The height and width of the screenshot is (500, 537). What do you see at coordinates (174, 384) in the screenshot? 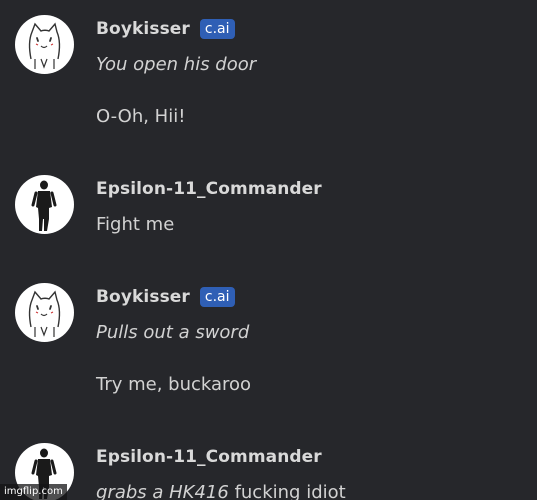
I see `message-text: Try me, buckaroo` at bounding box center [174, 384].